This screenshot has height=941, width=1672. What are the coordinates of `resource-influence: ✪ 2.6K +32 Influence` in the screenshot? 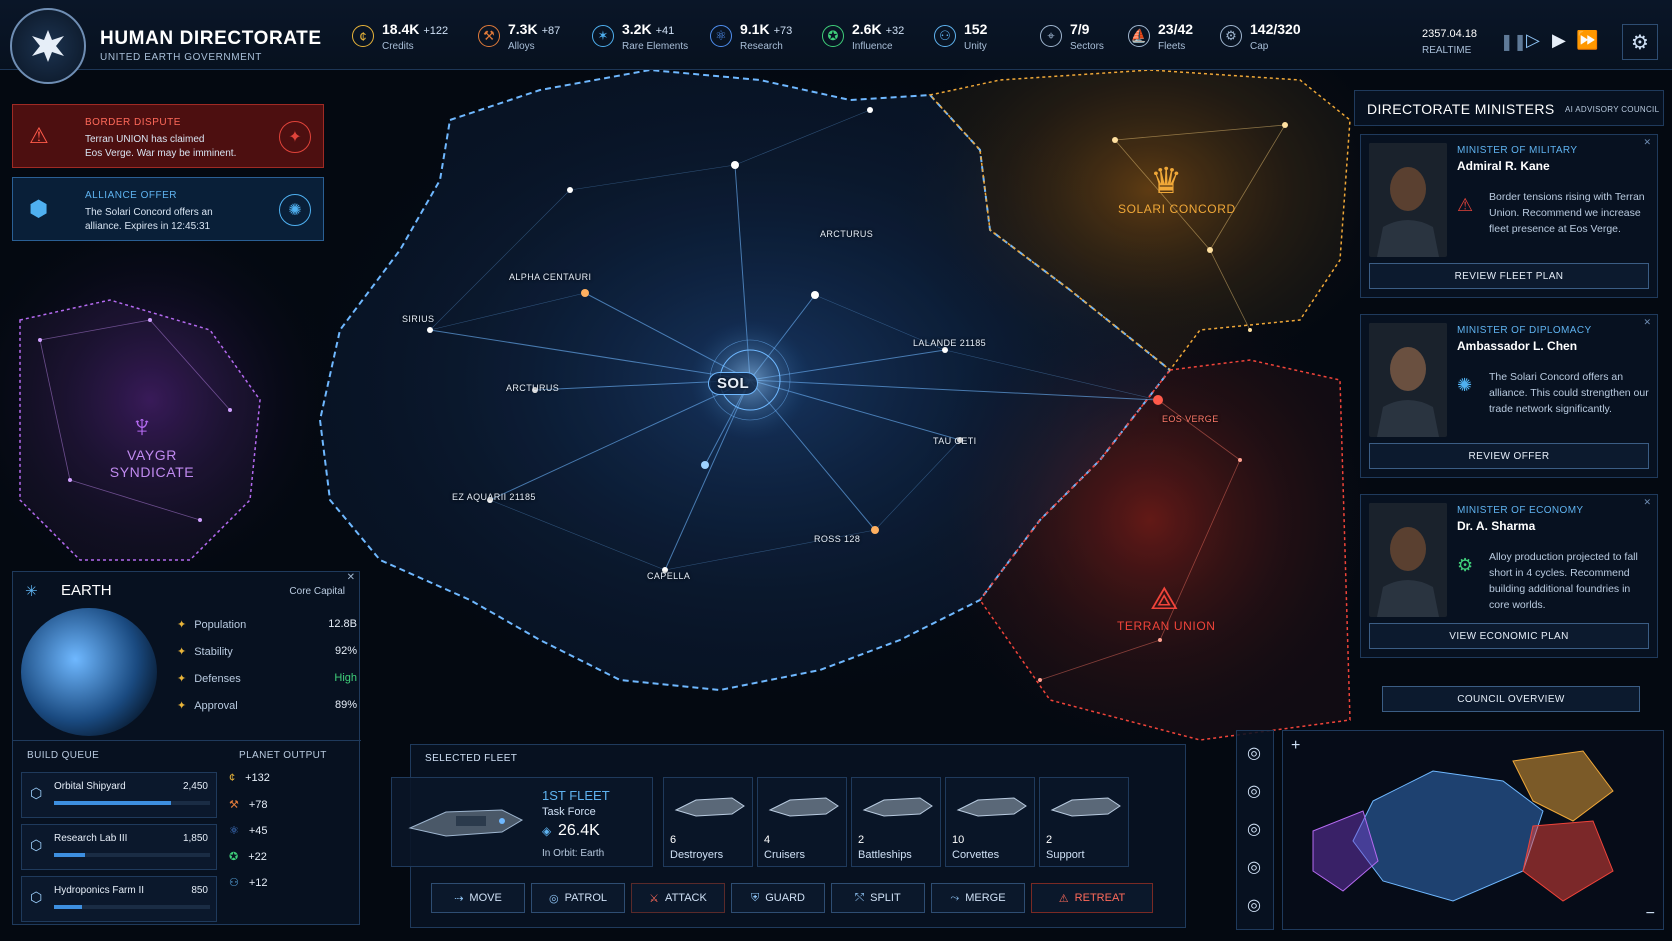 It's located at (863, 36).